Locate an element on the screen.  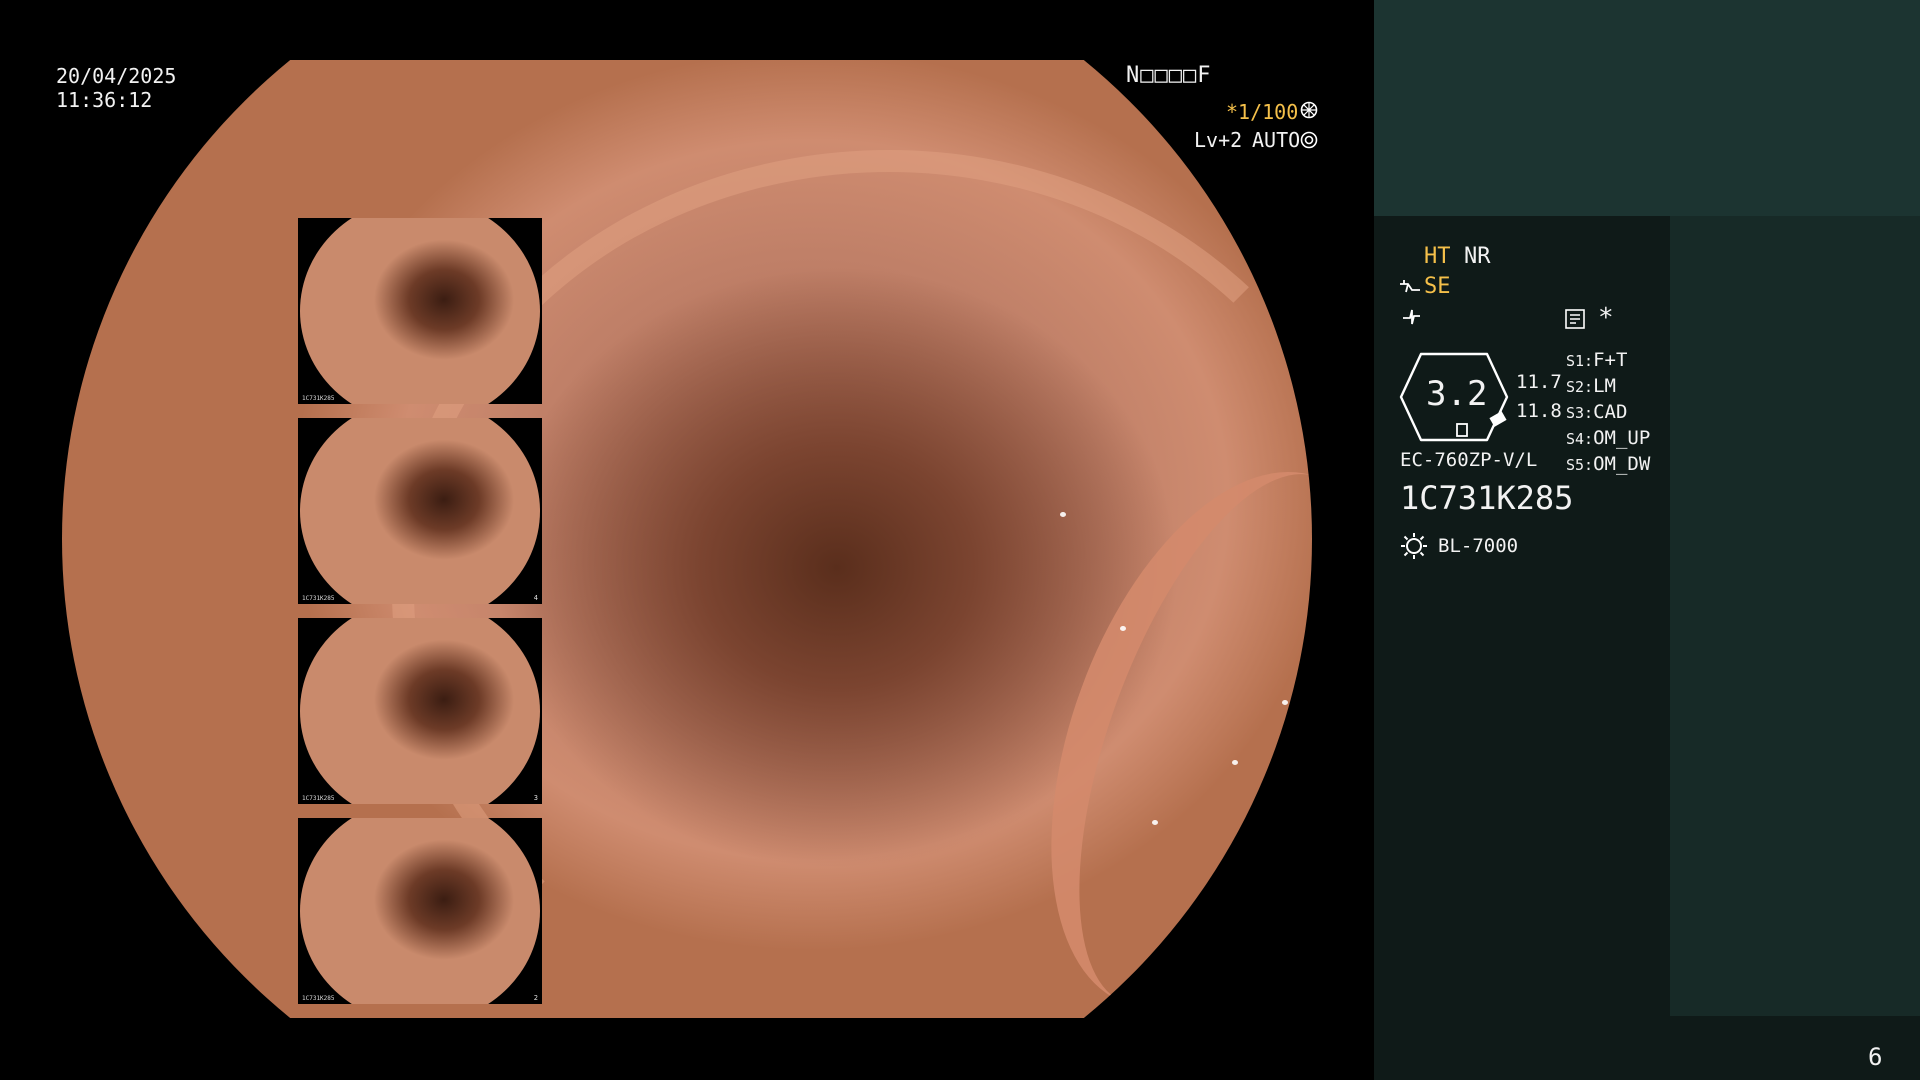
scope-serial: 1C731K285 is located at coordinates (1487, 498).